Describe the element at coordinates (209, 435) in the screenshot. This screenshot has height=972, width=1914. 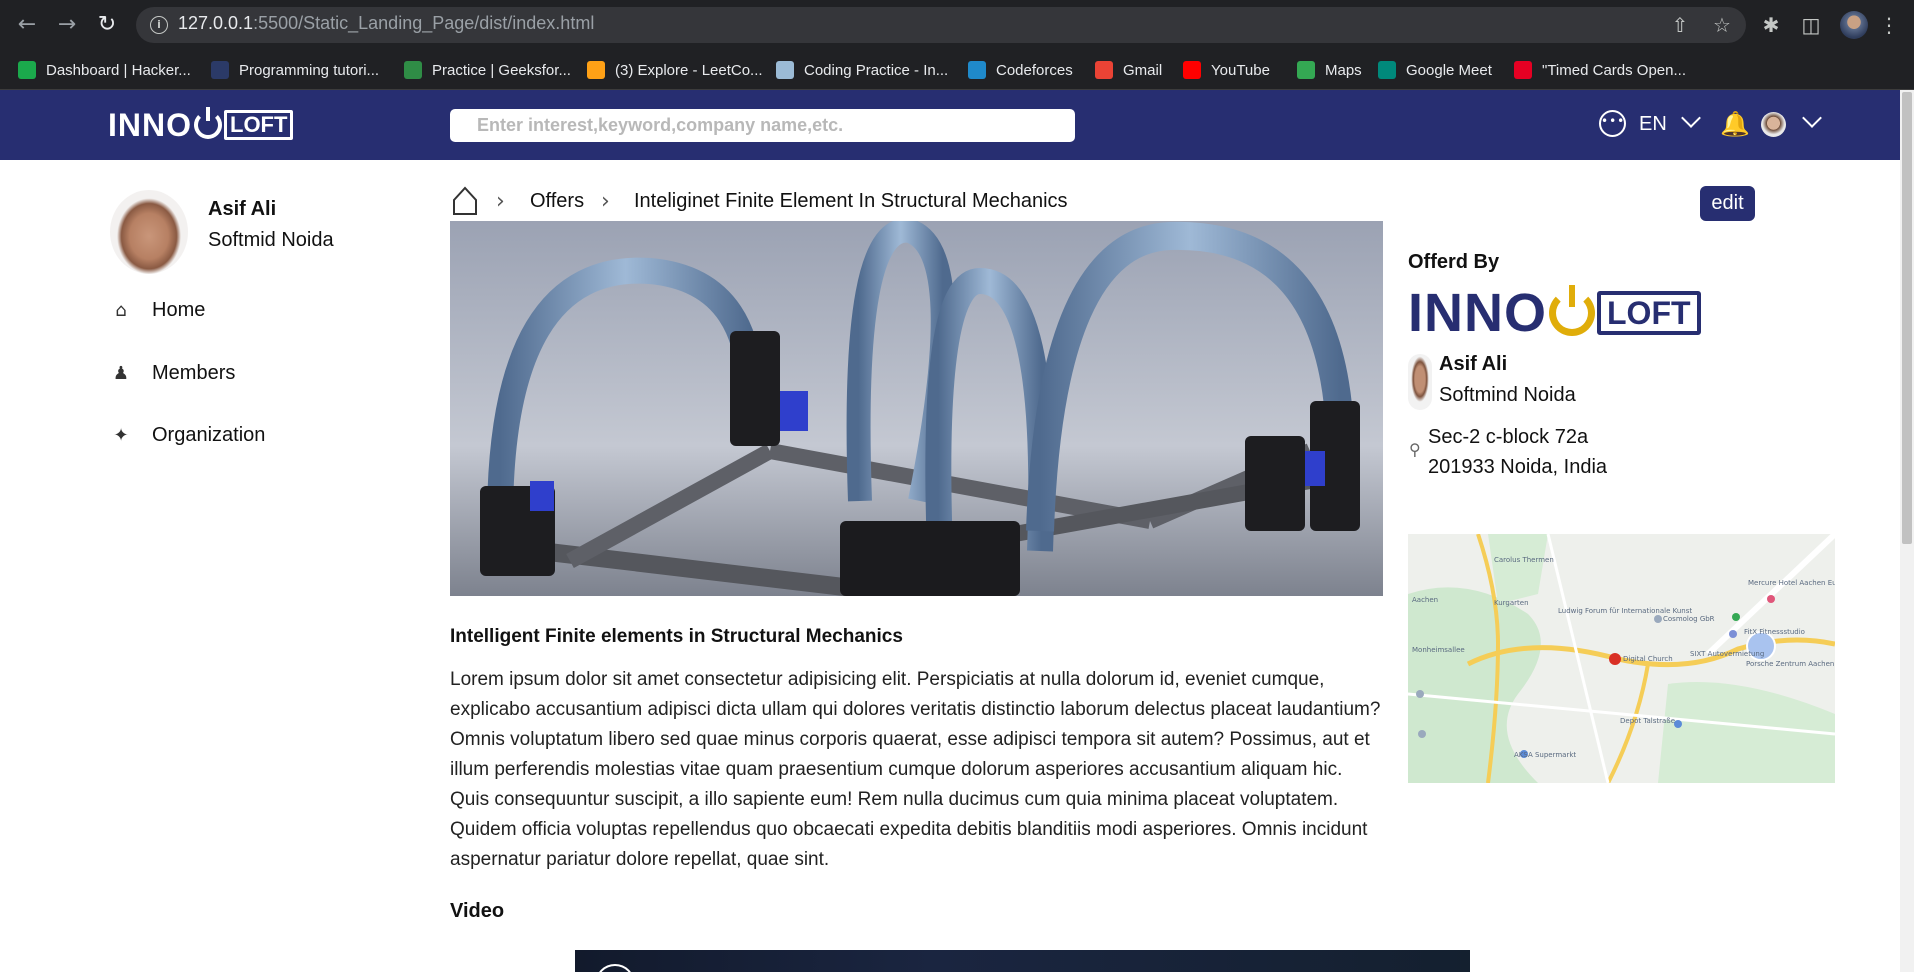
I see `sidebar-item-label: Organization` at that location.